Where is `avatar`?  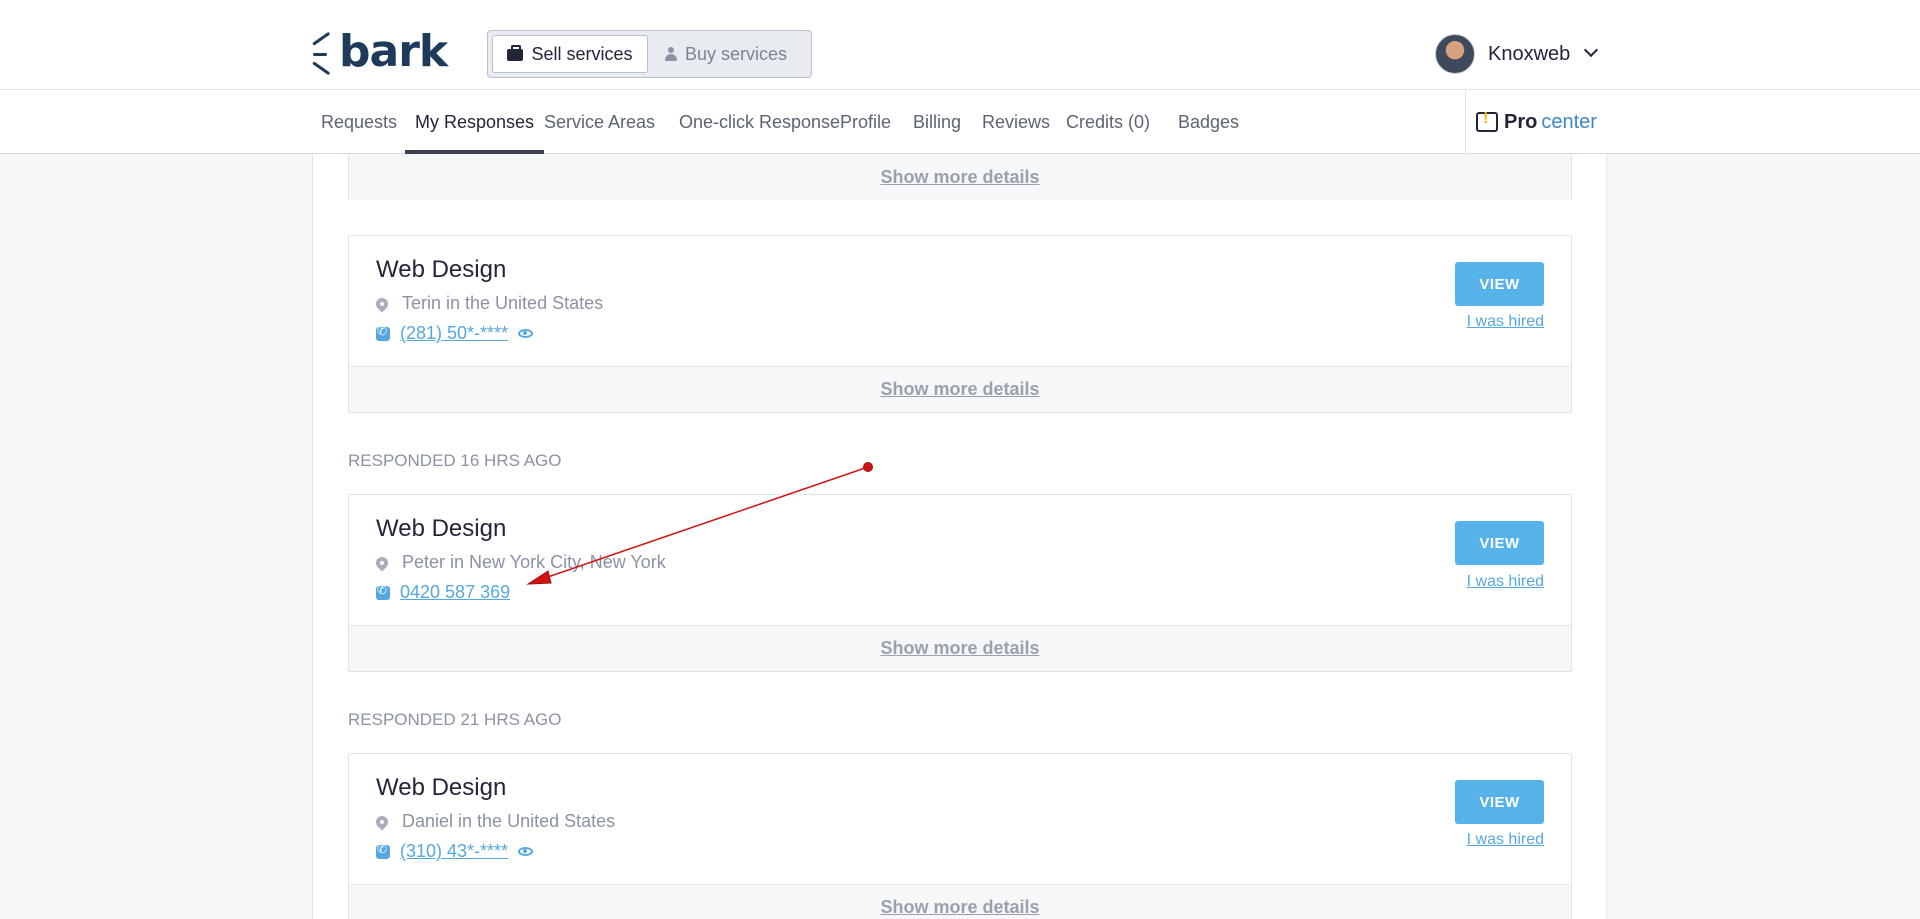
avatar is located at coordinates (1455, 54).